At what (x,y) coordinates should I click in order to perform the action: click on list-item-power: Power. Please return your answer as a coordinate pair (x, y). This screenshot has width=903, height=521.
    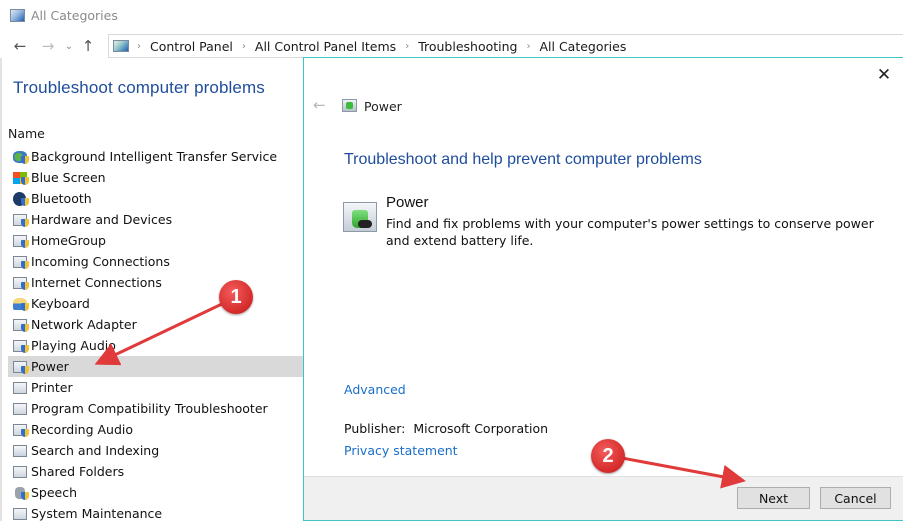
    Looking at the image, I should click on (155, 366).